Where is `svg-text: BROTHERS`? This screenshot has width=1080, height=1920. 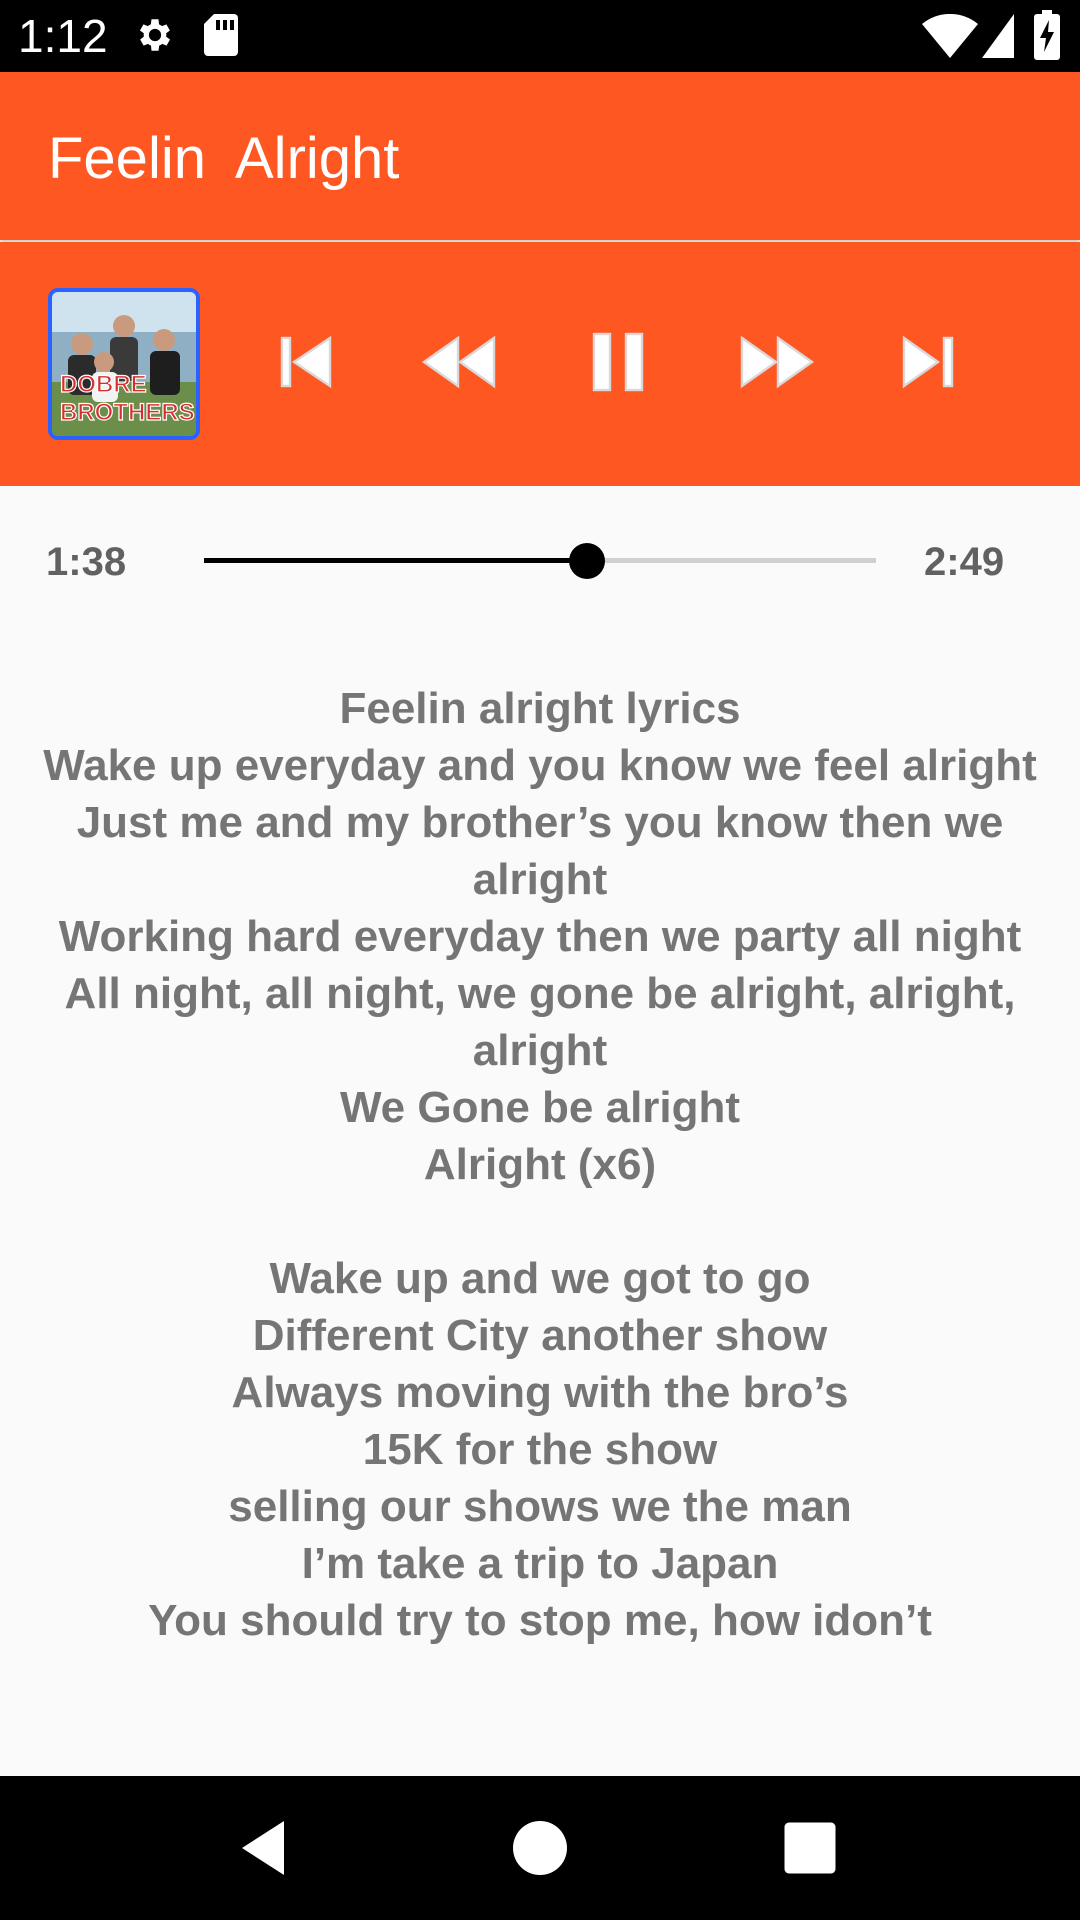 svg-text: BROTHERS is located at coordinates (127, 412).